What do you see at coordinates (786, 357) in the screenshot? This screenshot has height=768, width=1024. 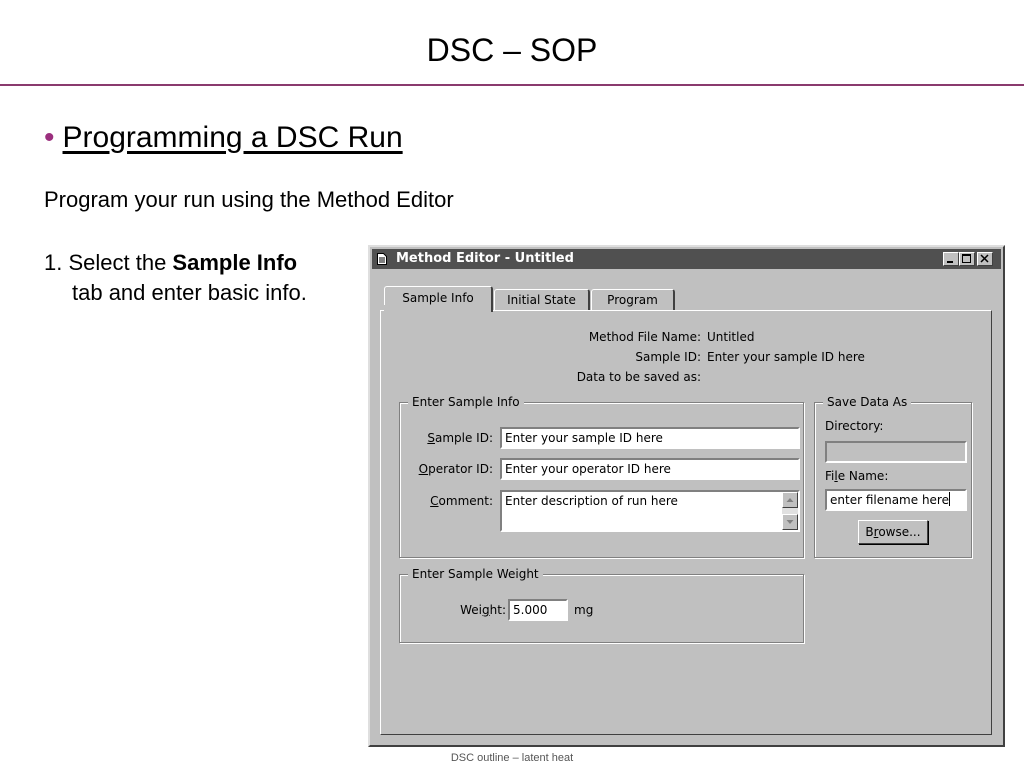 I see `summary-sample-id-value: Enter your sample ID here` at bounding box center [786, 357].